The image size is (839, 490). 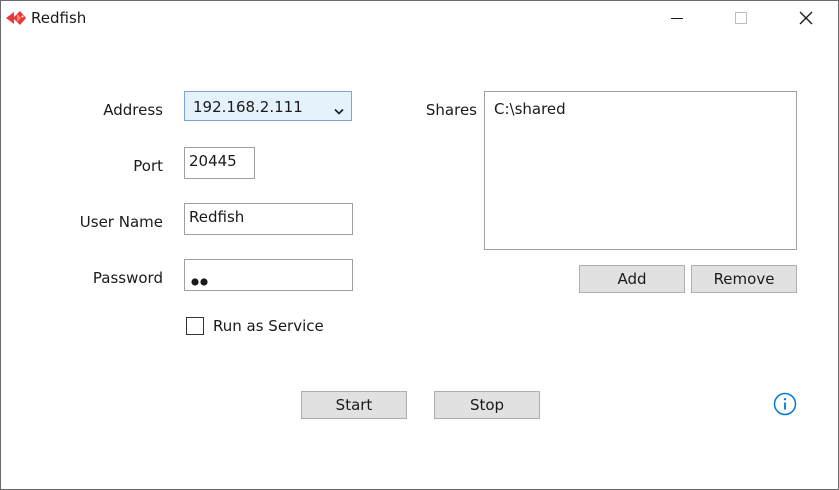 What do you see at coordinates (785, 404) in the screenshot?
I see `info-icon` at bounding box center [785, 404].